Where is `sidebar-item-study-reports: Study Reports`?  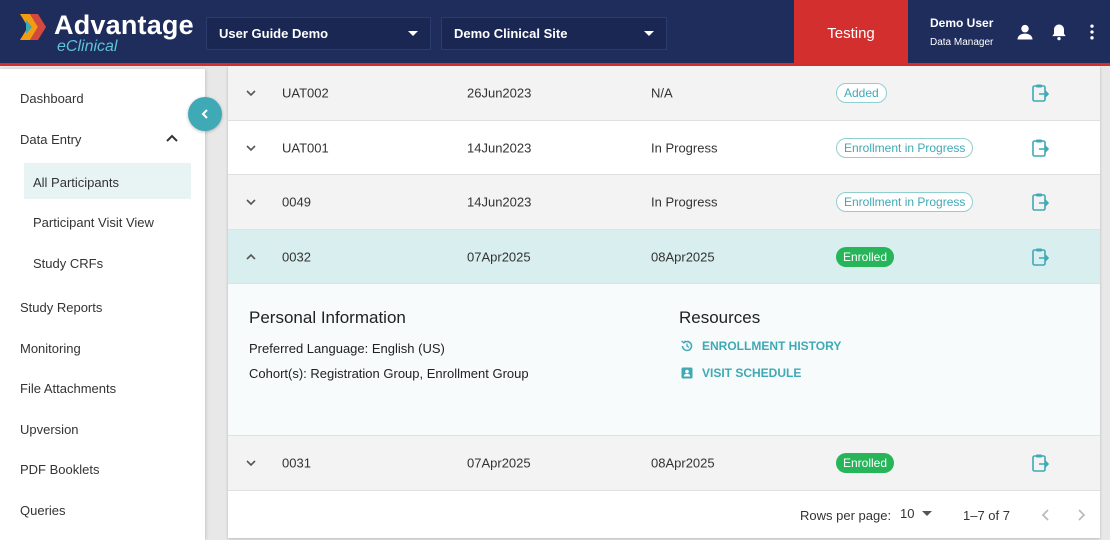
sidebar-item-study-reports: Study Reports is located at coordinates (61, 307).